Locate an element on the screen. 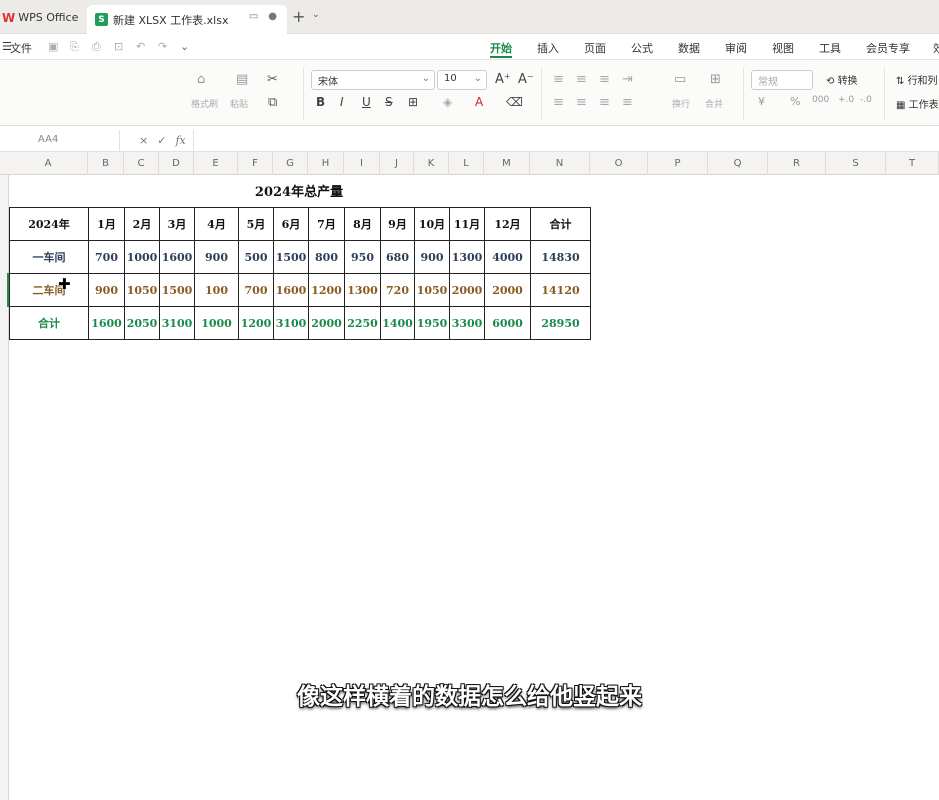 The image size is (939, 800). table-cell: 二车间 is located at coordinates (49, 290).